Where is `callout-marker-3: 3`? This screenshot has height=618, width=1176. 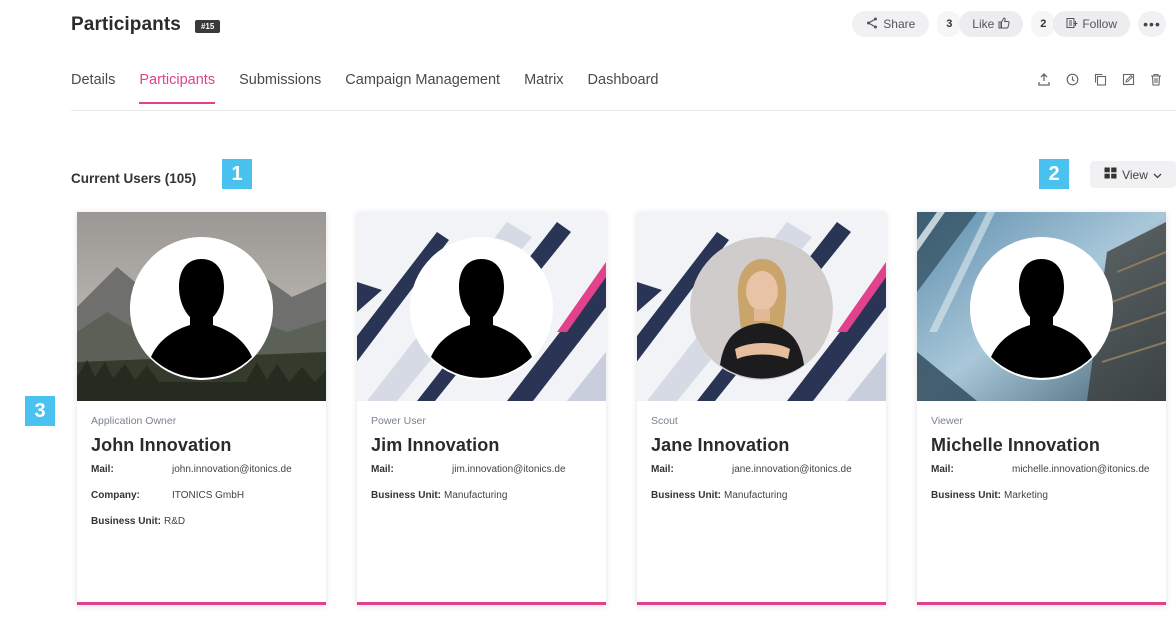
callout-marker-3: 3 is located at coordinates (40, 411).